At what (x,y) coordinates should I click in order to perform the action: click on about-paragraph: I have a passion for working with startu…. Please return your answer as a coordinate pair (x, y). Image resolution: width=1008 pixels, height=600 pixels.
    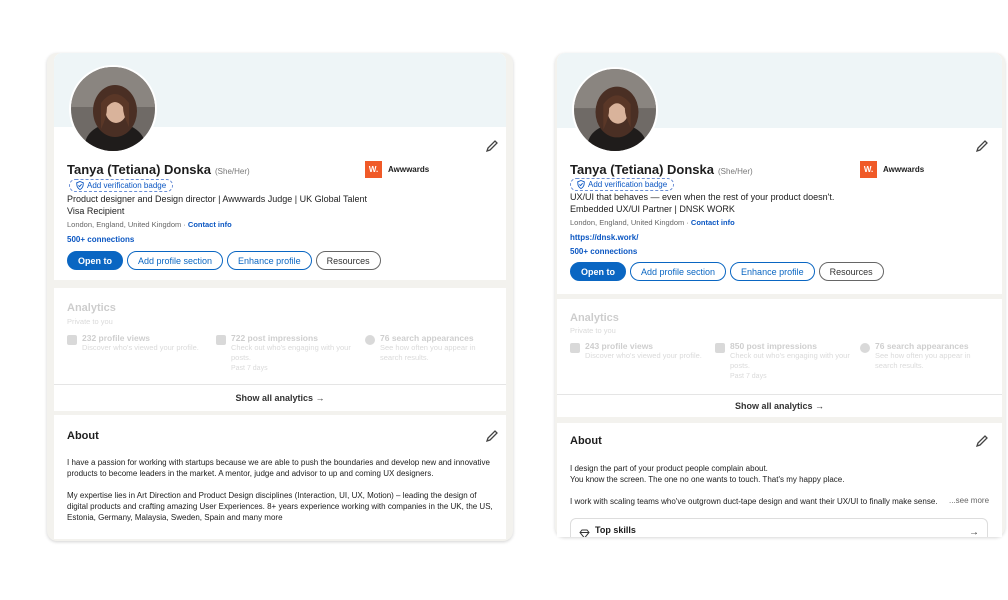
    Looking at the image, I should click on (278, 468).